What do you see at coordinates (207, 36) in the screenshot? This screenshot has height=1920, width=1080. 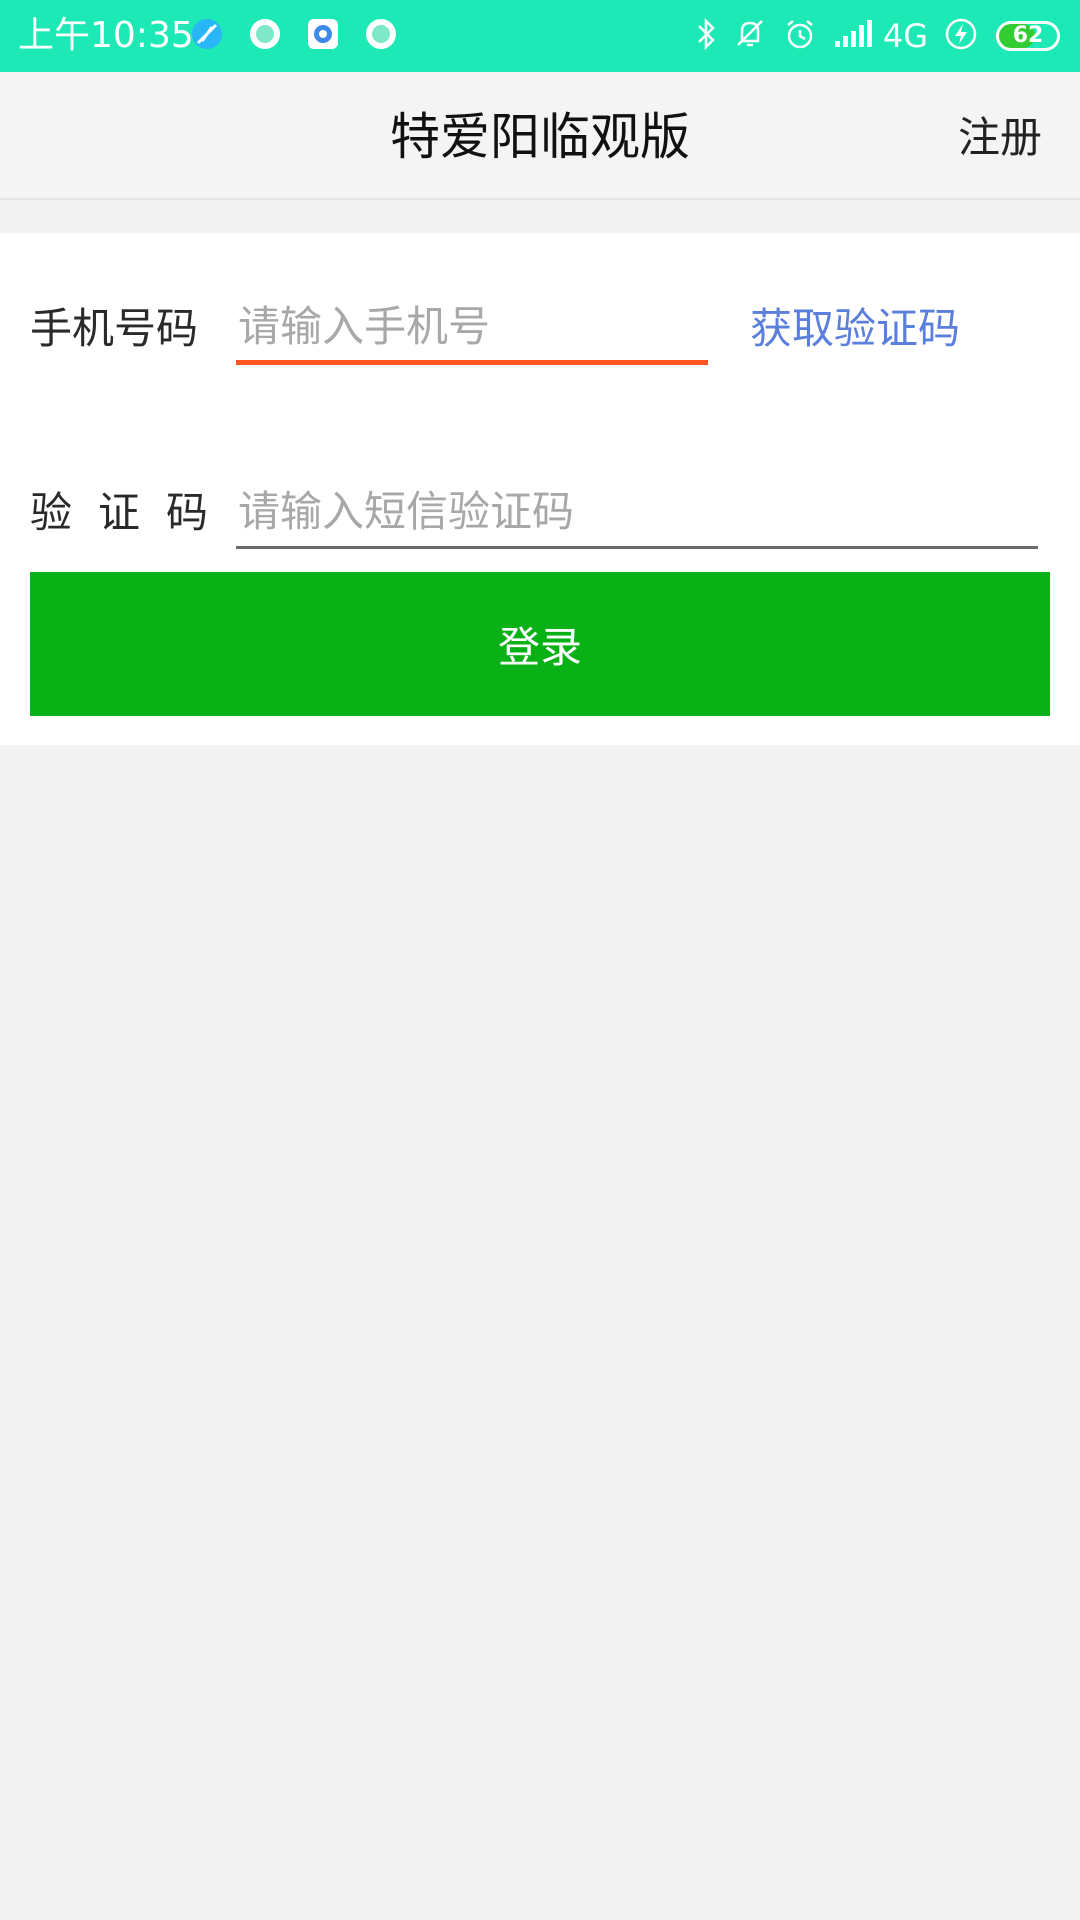 I see `feather-app-icon` at bounding box center [207, 36].